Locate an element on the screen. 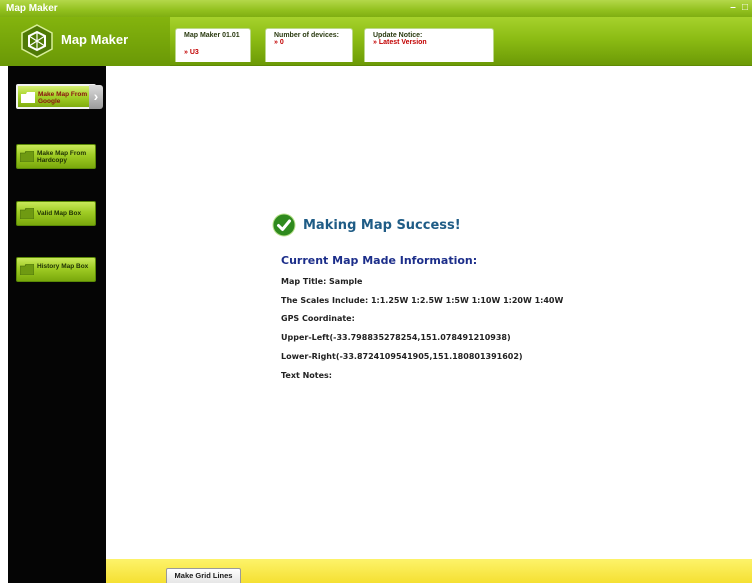 The width and height of the screenshot is (752, 583). devices-value: » 0 is located at coordinates (279, 42).